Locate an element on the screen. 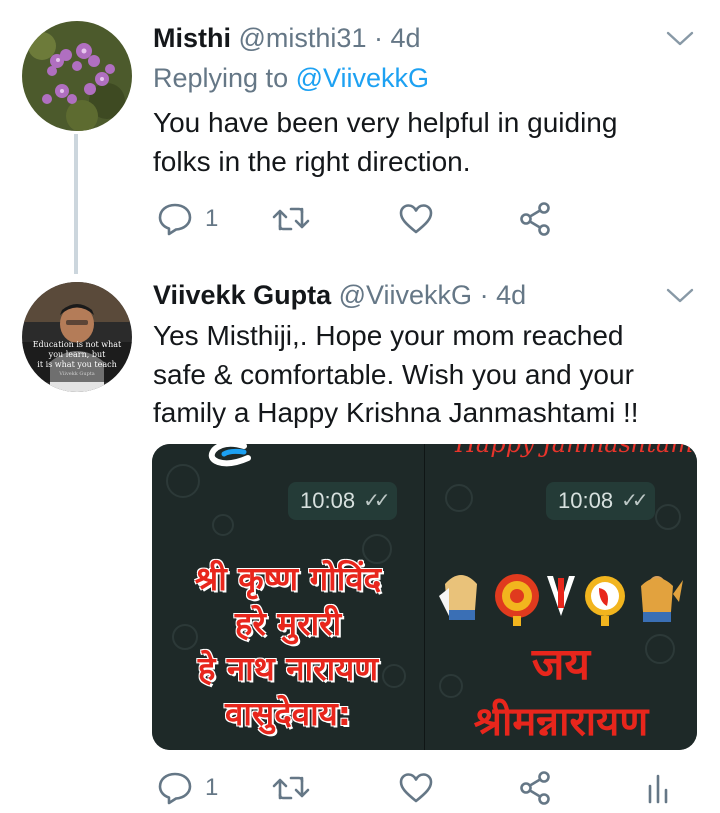 This screenshot has height=813, width=720. devanagari-line: श्रीमन्नारायण is located at coordinates (561, 722).